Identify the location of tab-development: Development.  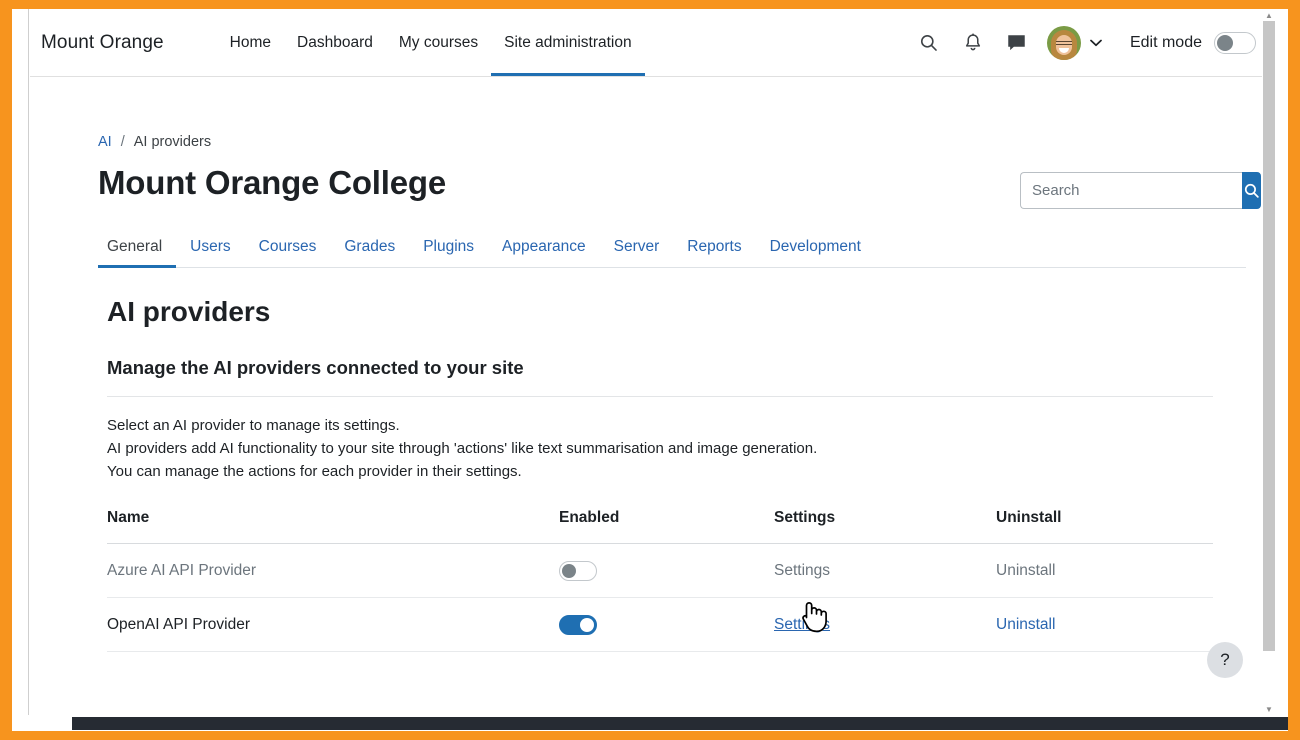
(815, 252).